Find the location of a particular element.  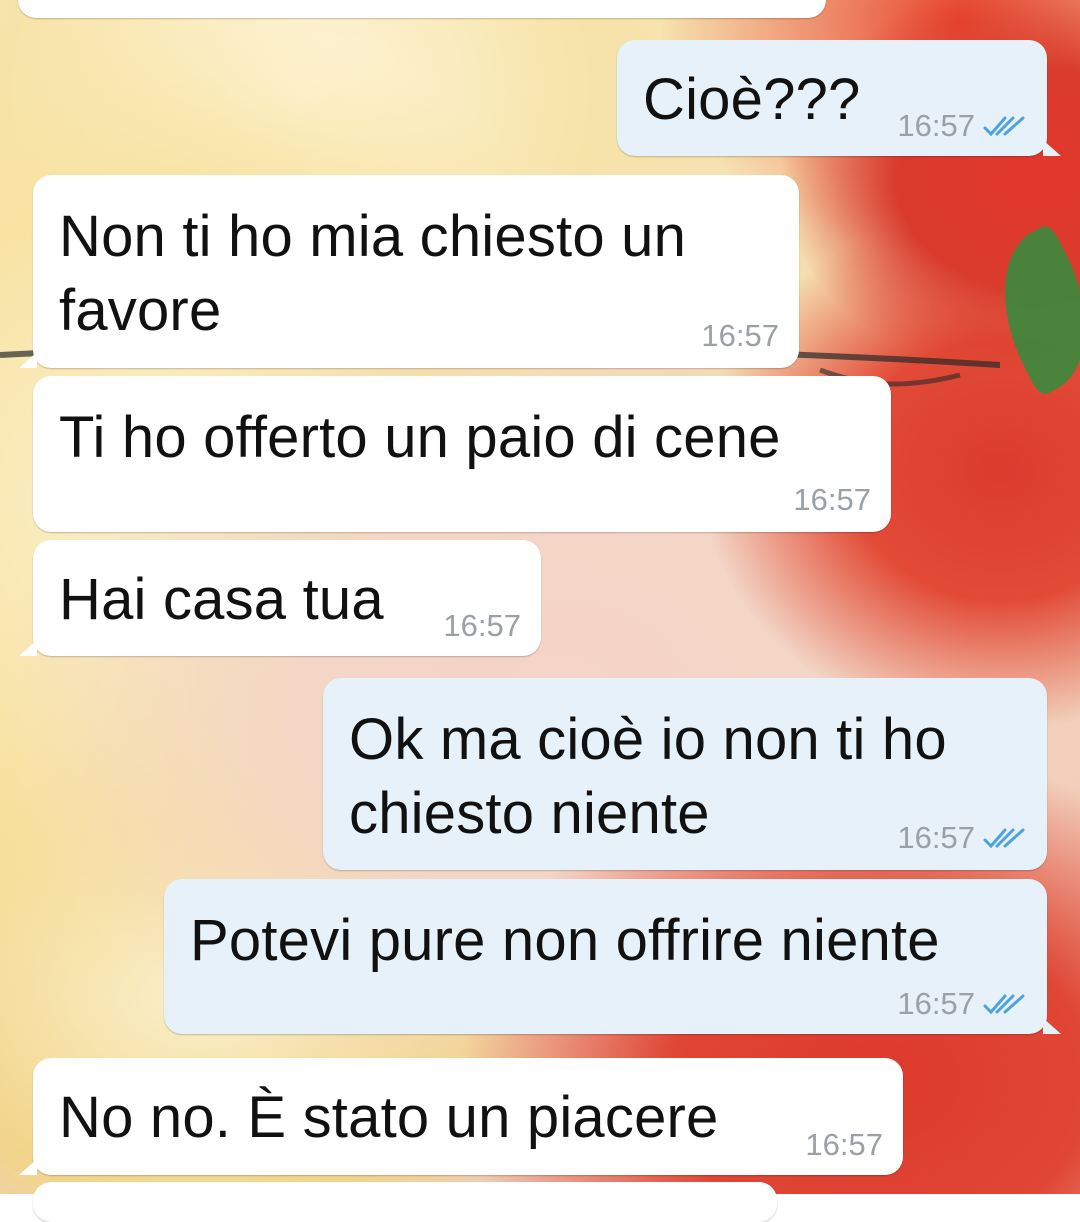

message-bubble-outgoing: Cioè??? 16:57 is located at coordinates (839, 98).